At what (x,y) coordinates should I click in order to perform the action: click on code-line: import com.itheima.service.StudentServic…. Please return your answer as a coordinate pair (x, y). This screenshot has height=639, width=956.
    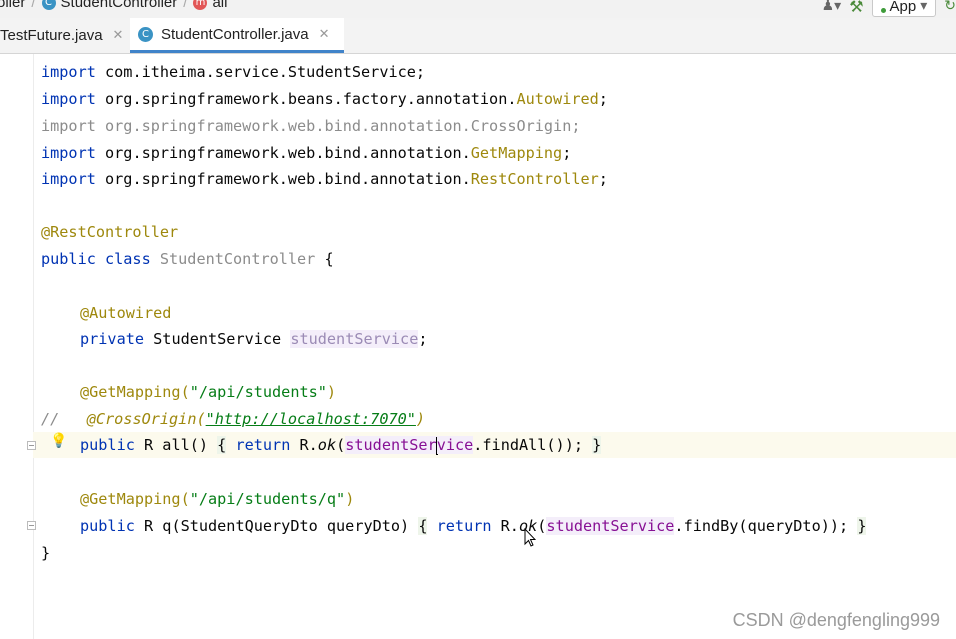
    Looking at the image, I should click on (233, 72).